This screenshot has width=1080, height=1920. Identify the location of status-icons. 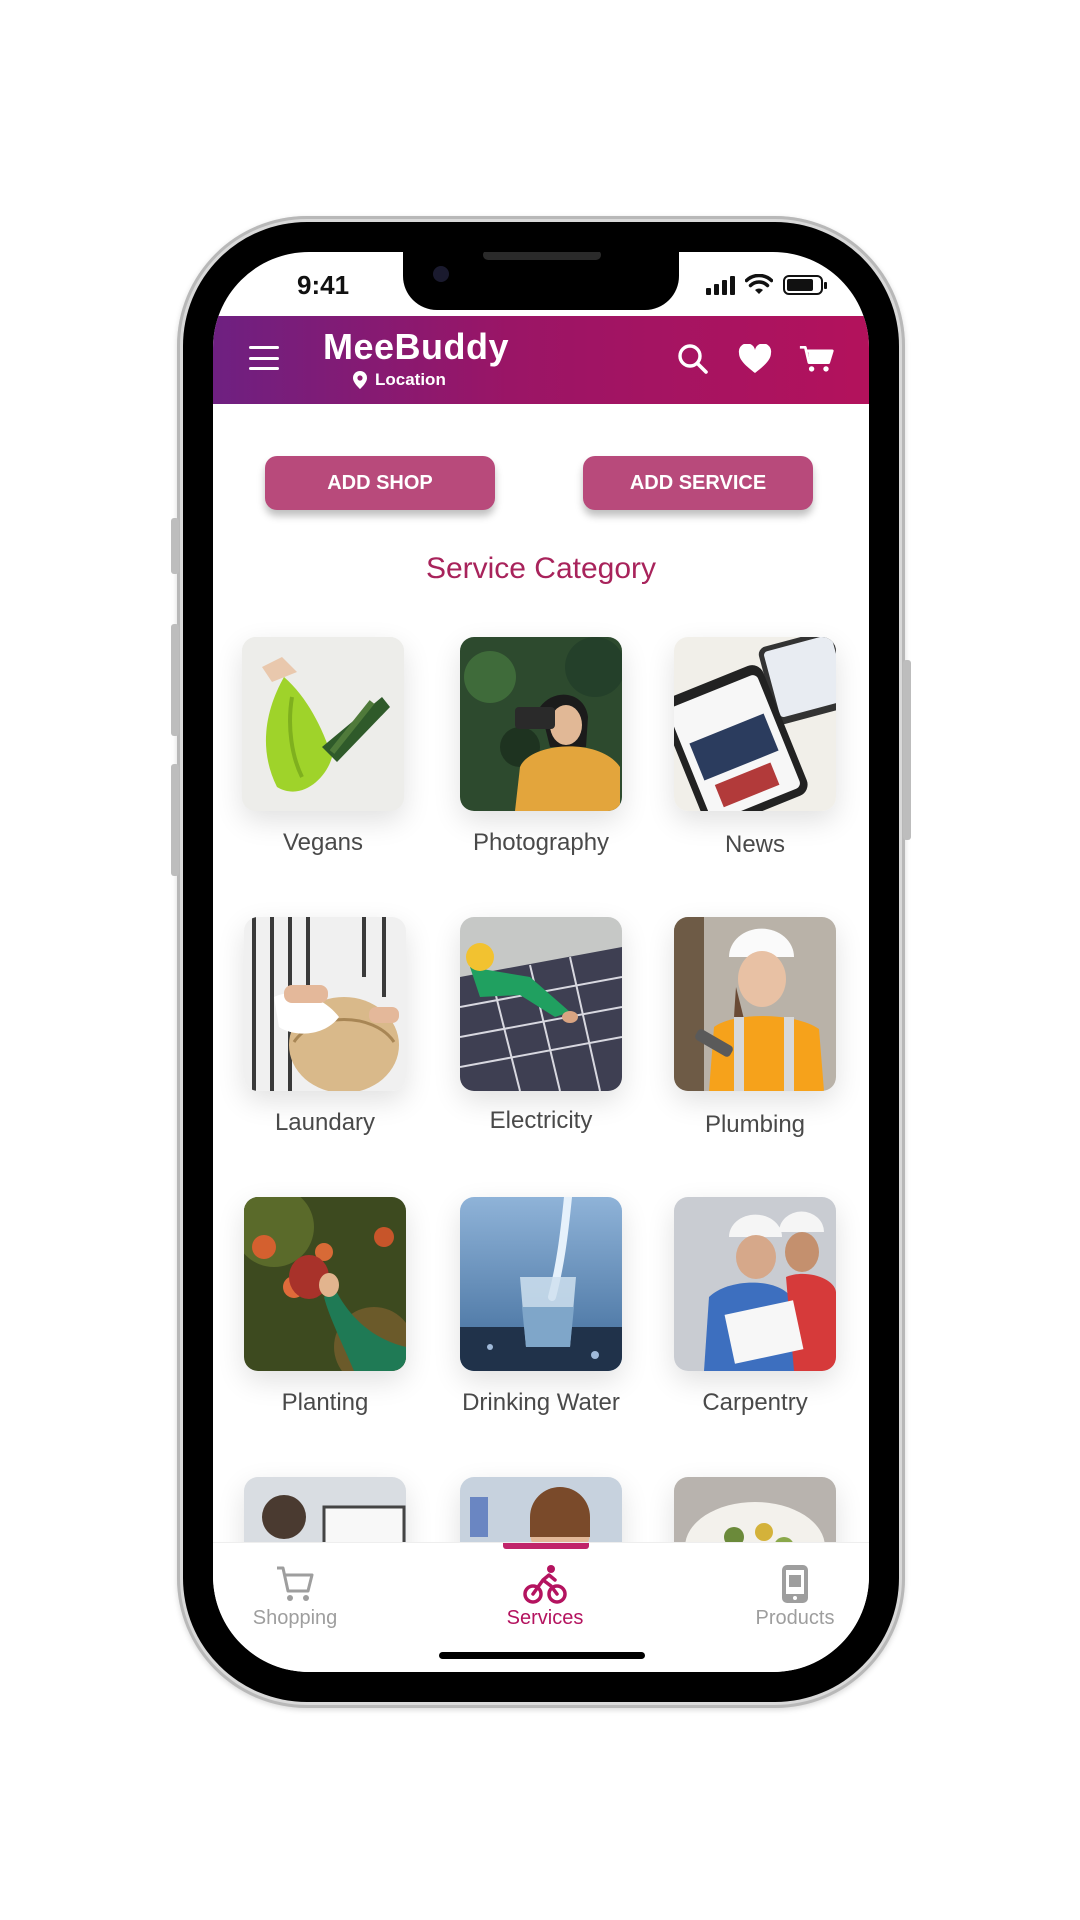
(766, 285).